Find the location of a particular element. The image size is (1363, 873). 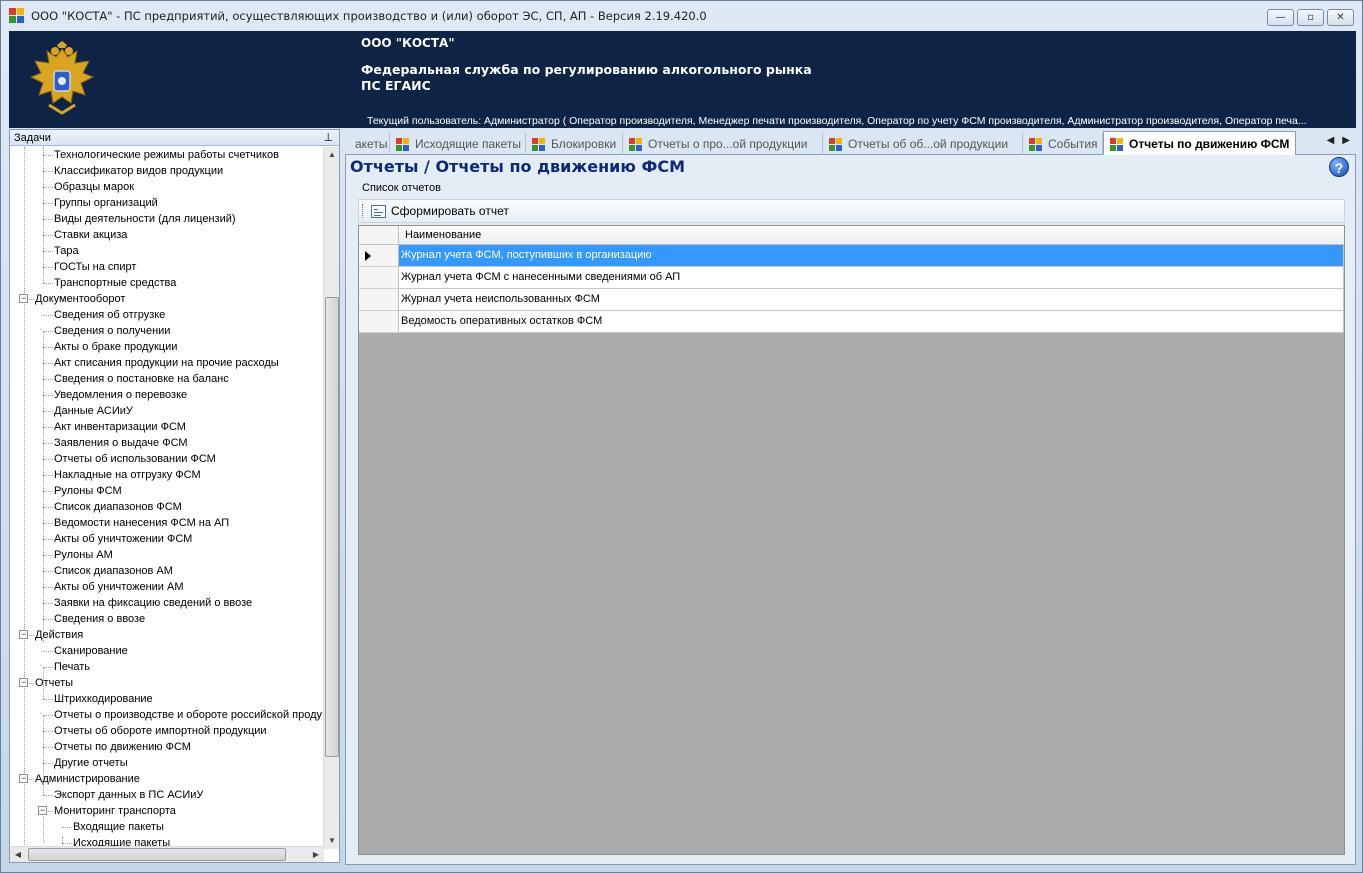

tab-5: Отчеты об об...ой продукции is located at coordinates (923, 144).